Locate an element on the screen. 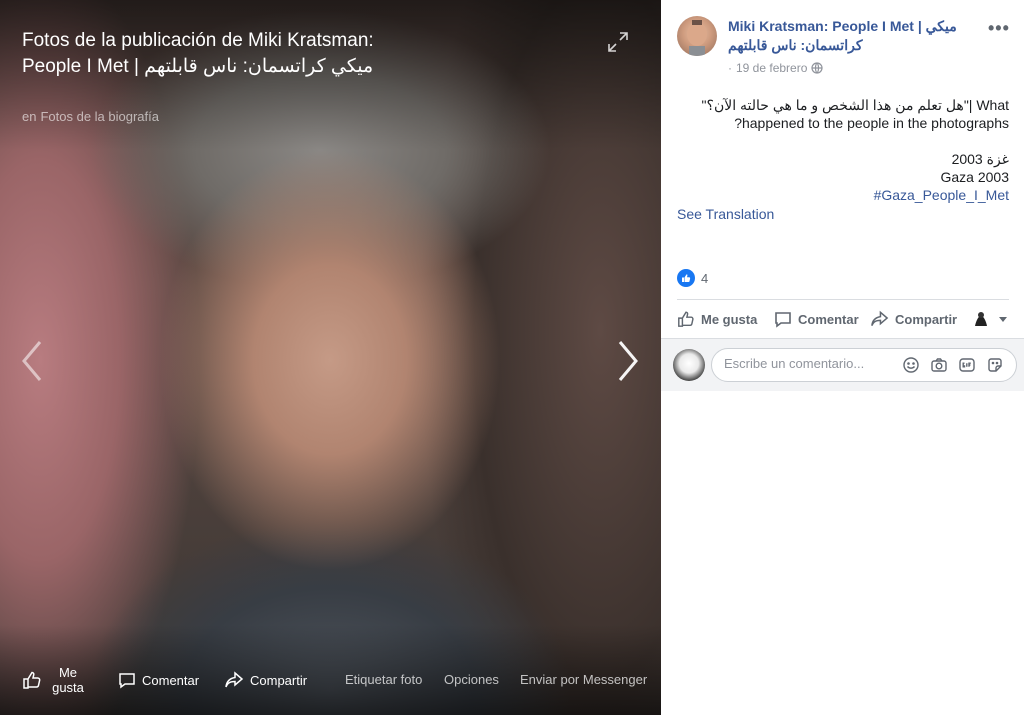 The image size is (1024, 715). post-text-line: Gaza 2003 is located at coordinates (975, 177).